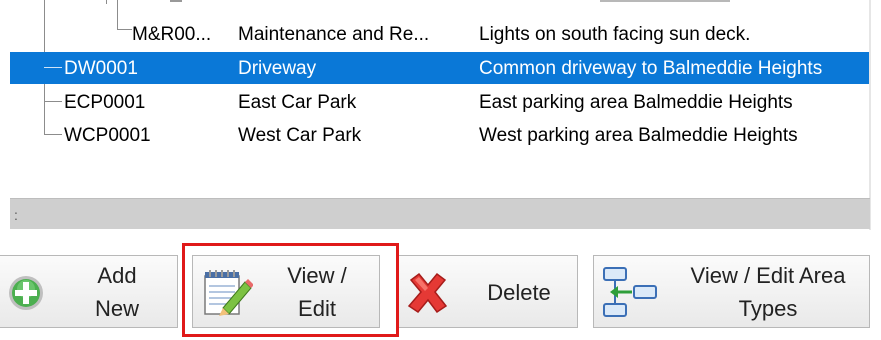 The height and width of the screenshot is (340, 881). I want to click on horizontal-scrollbar: :, so click(440, 213).